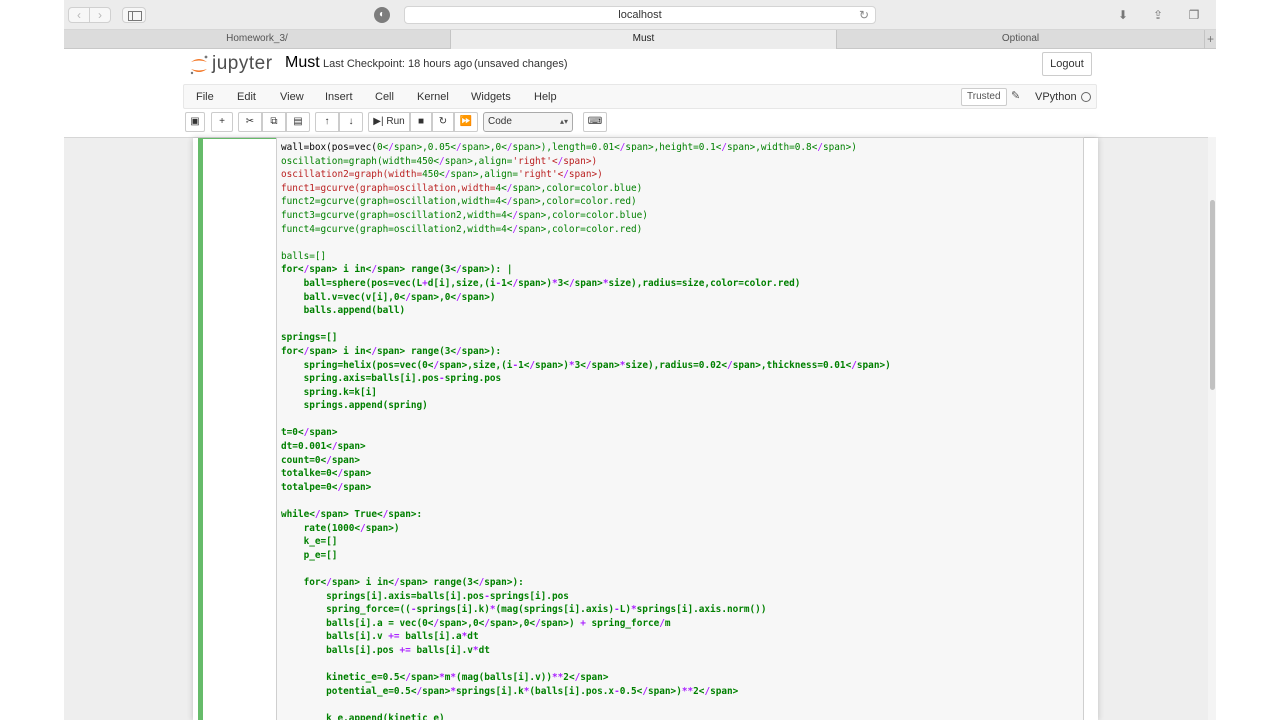 The image size is (1280, 720). What do you see at coordinates (500, 121) in the screenshot?
I see `cell-type-value: Code` at bounding box center [500, 121].